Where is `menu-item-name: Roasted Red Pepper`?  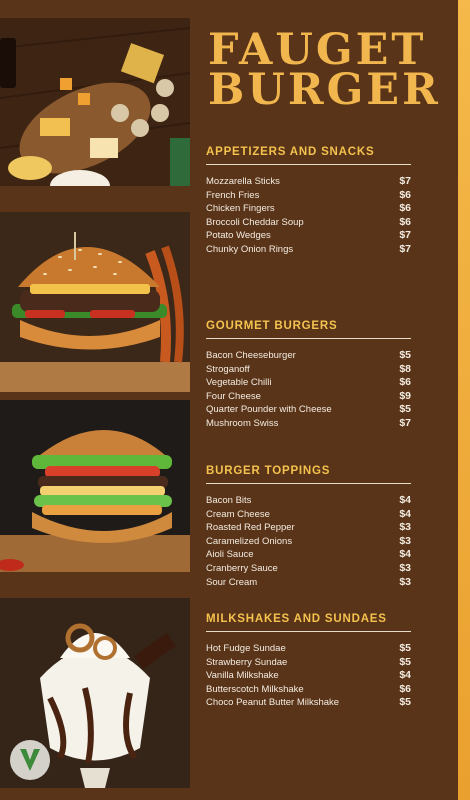
menu-item-name: Roasted Red Pepper is located at coordinates (250, 528).